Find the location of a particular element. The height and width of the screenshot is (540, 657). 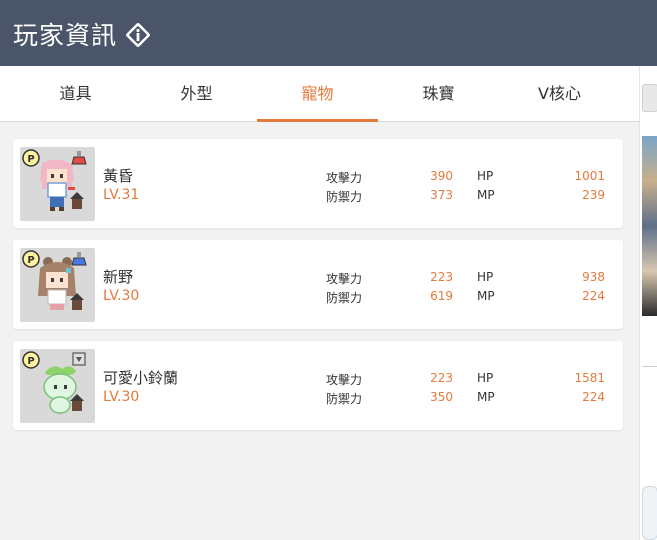

pet-level: LV.31 is located at coordinates (121, 195).